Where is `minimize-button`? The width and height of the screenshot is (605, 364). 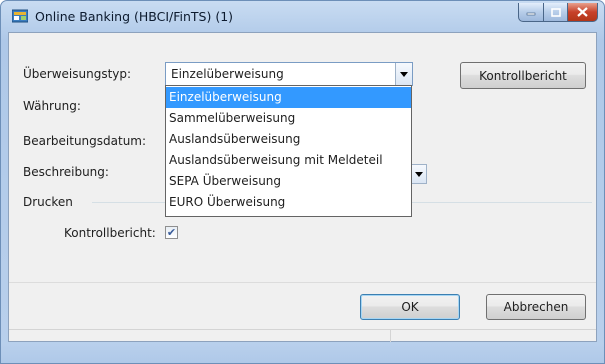 minimize-button is located at coordinates (531, 12).